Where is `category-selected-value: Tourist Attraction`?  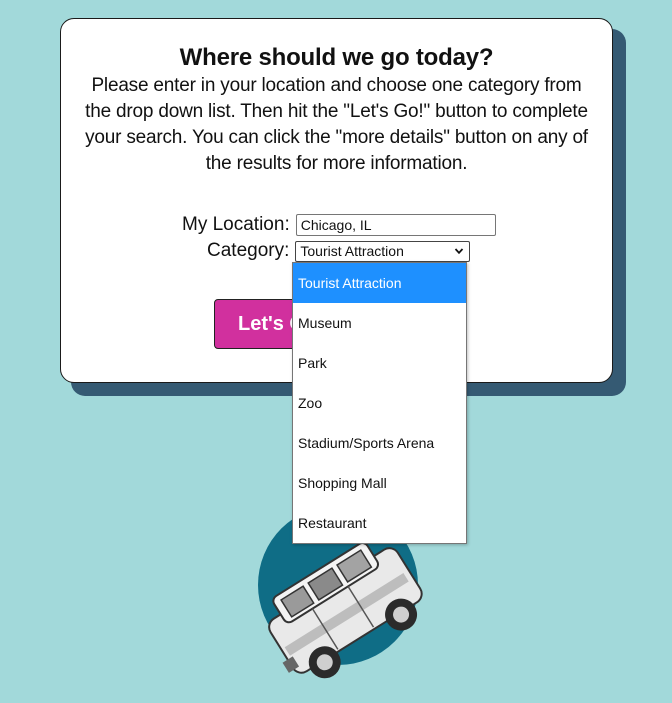 category-selected-value: Tourist Attraction is located at coordinates (352, 250).